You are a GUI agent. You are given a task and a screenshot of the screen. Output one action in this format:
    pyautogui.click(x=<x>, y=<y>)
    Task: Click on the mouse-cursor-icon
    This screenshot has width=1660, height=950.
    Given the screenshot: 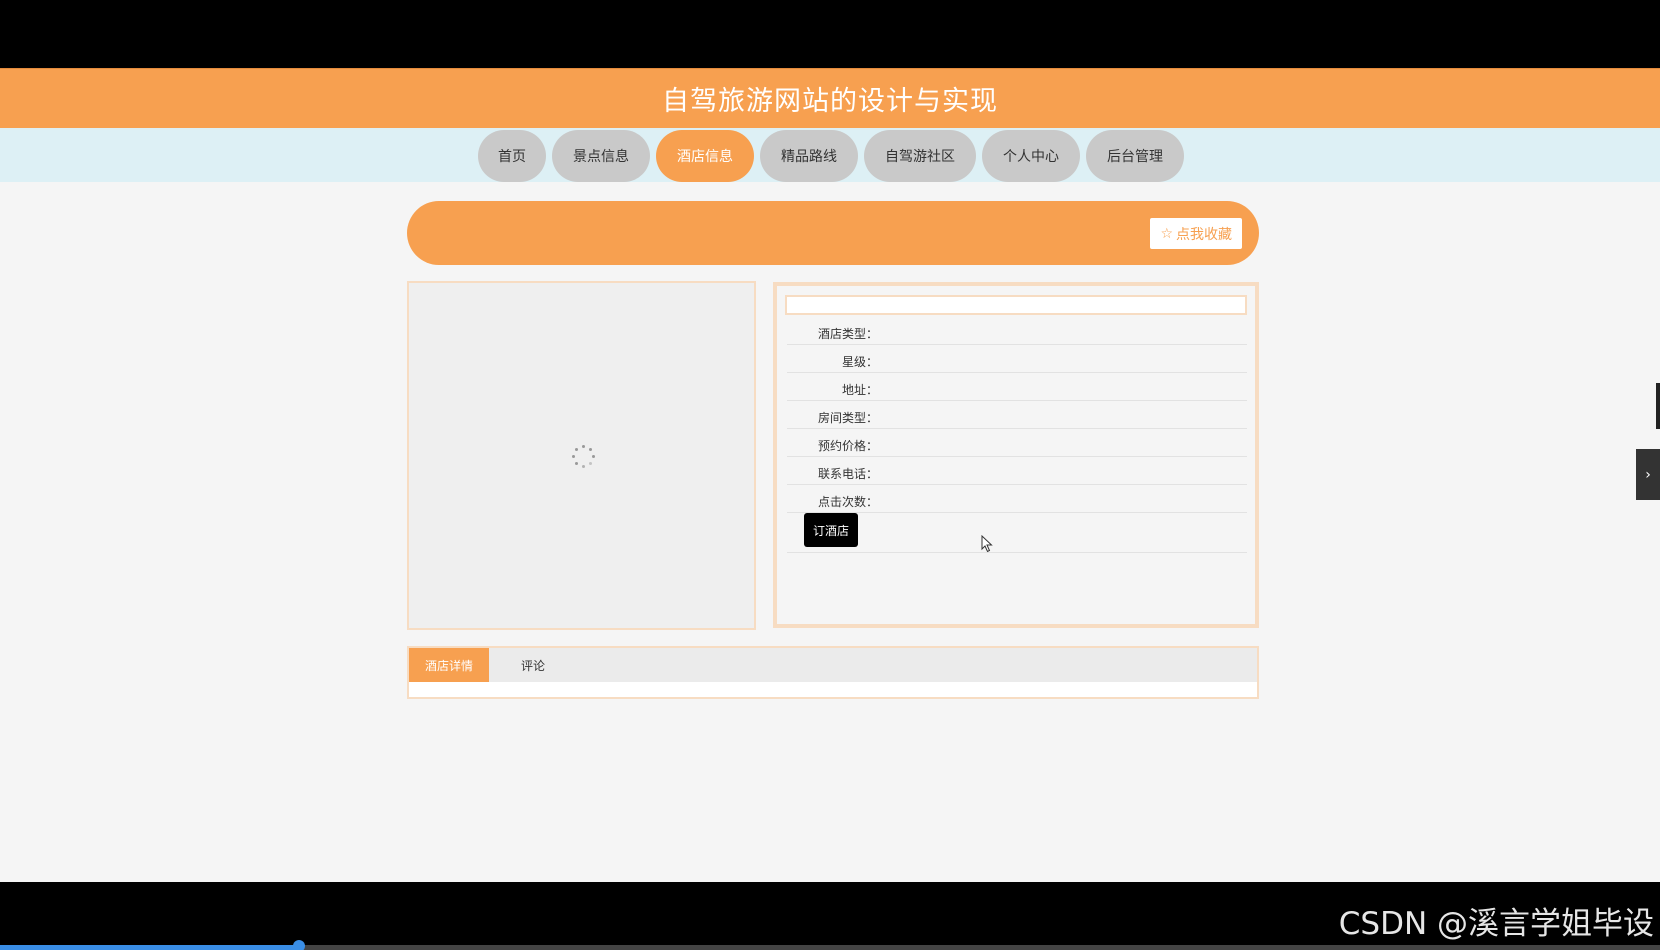 What is the action you would take?
    pyautogui.click(x=987, y=544)
    